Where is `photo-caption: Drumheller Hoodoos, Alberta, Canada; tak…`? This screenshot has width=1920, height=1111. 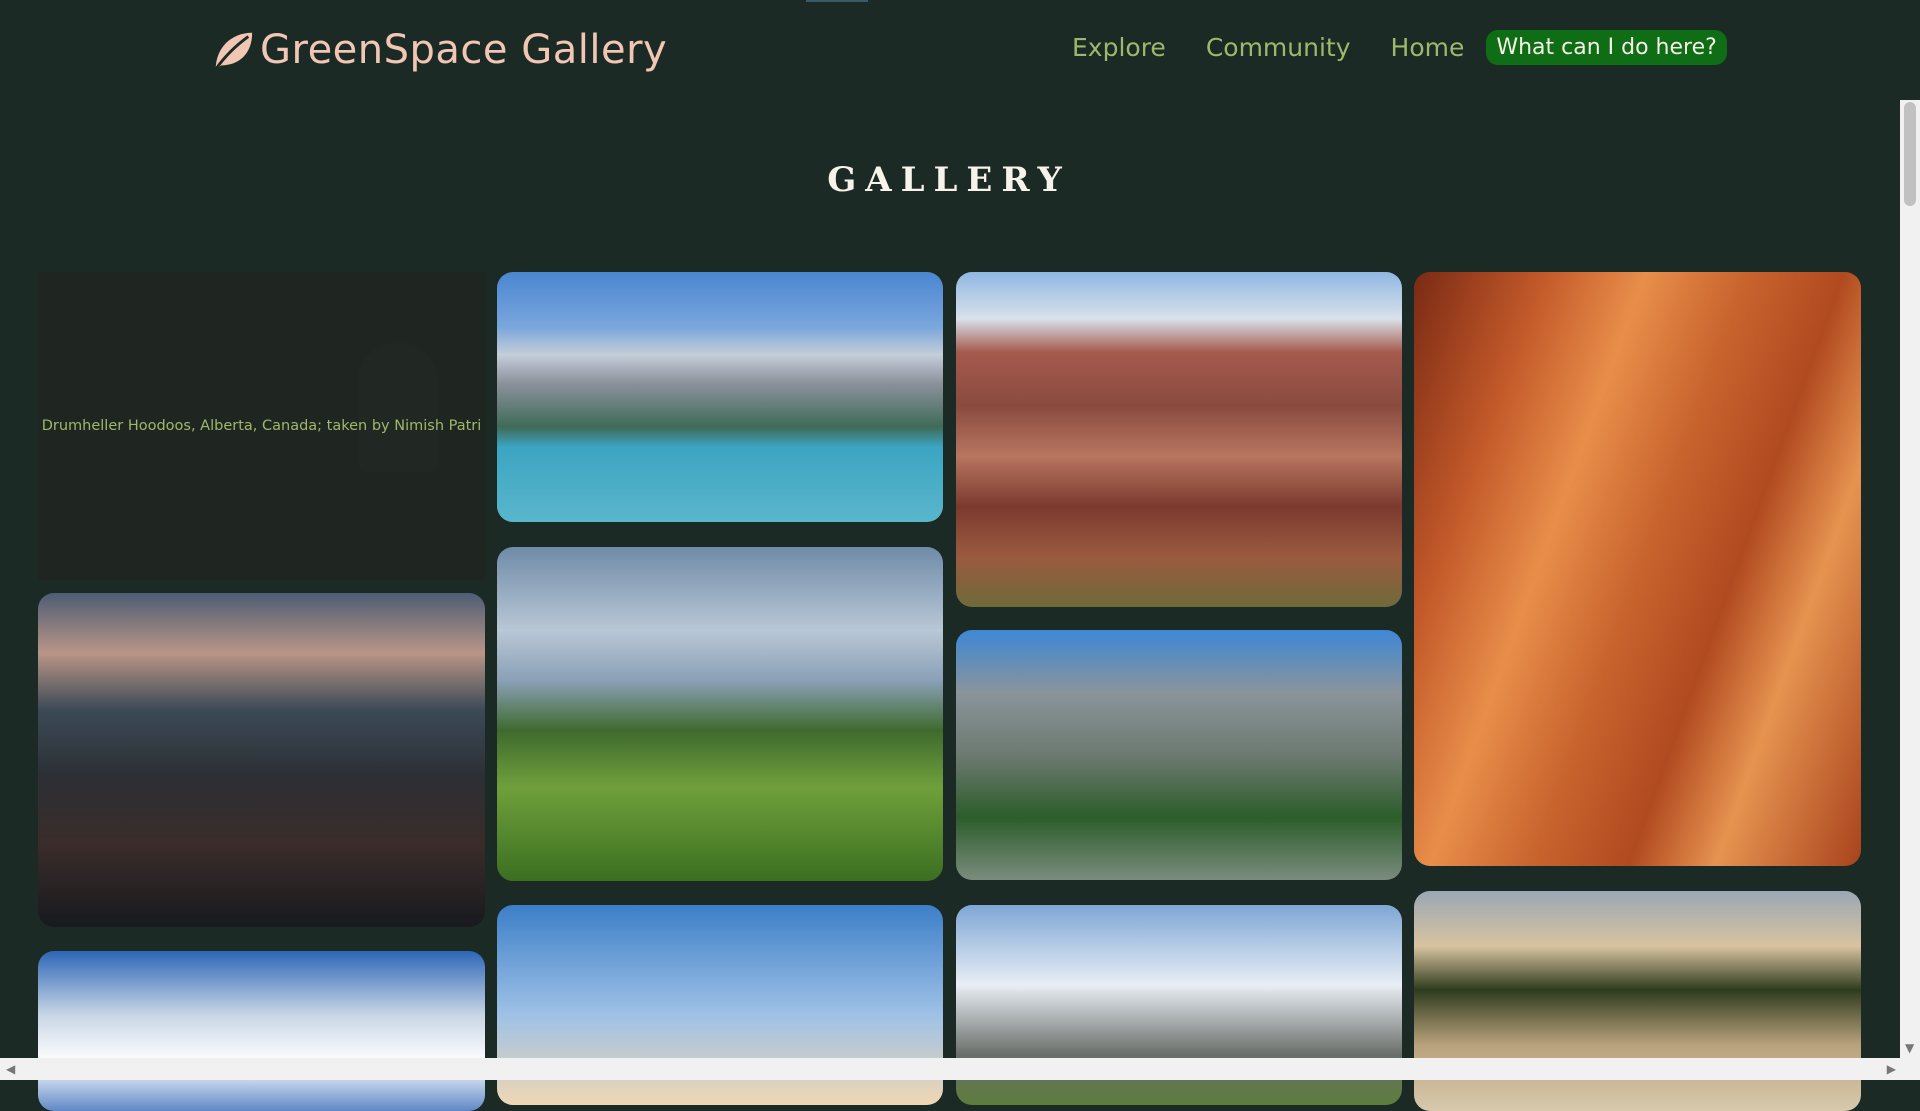
photo-caption: Drumheller Hoodoos, Alberta, Canada; tak… is located at coordinates (261, 426).